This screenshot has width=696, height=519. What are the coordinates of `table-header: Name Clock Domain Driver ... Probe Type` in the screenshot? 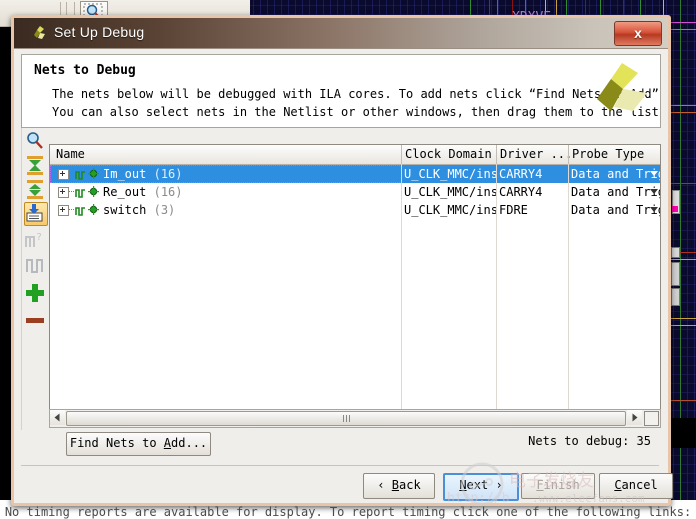 It's located at (355, 155).